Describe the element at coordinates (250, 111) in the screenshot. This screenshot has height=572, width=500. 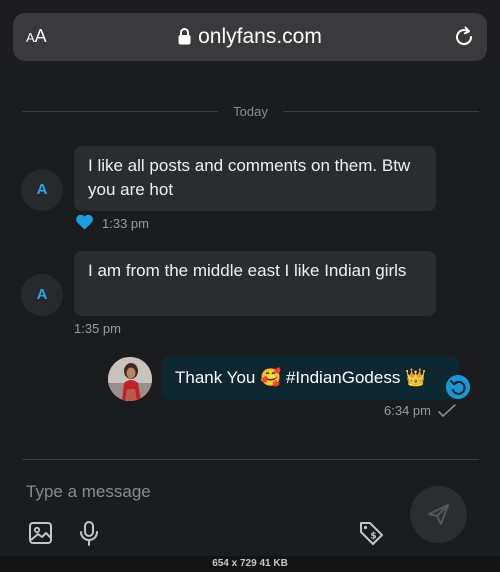
I see `day-separator: Today` at that location.